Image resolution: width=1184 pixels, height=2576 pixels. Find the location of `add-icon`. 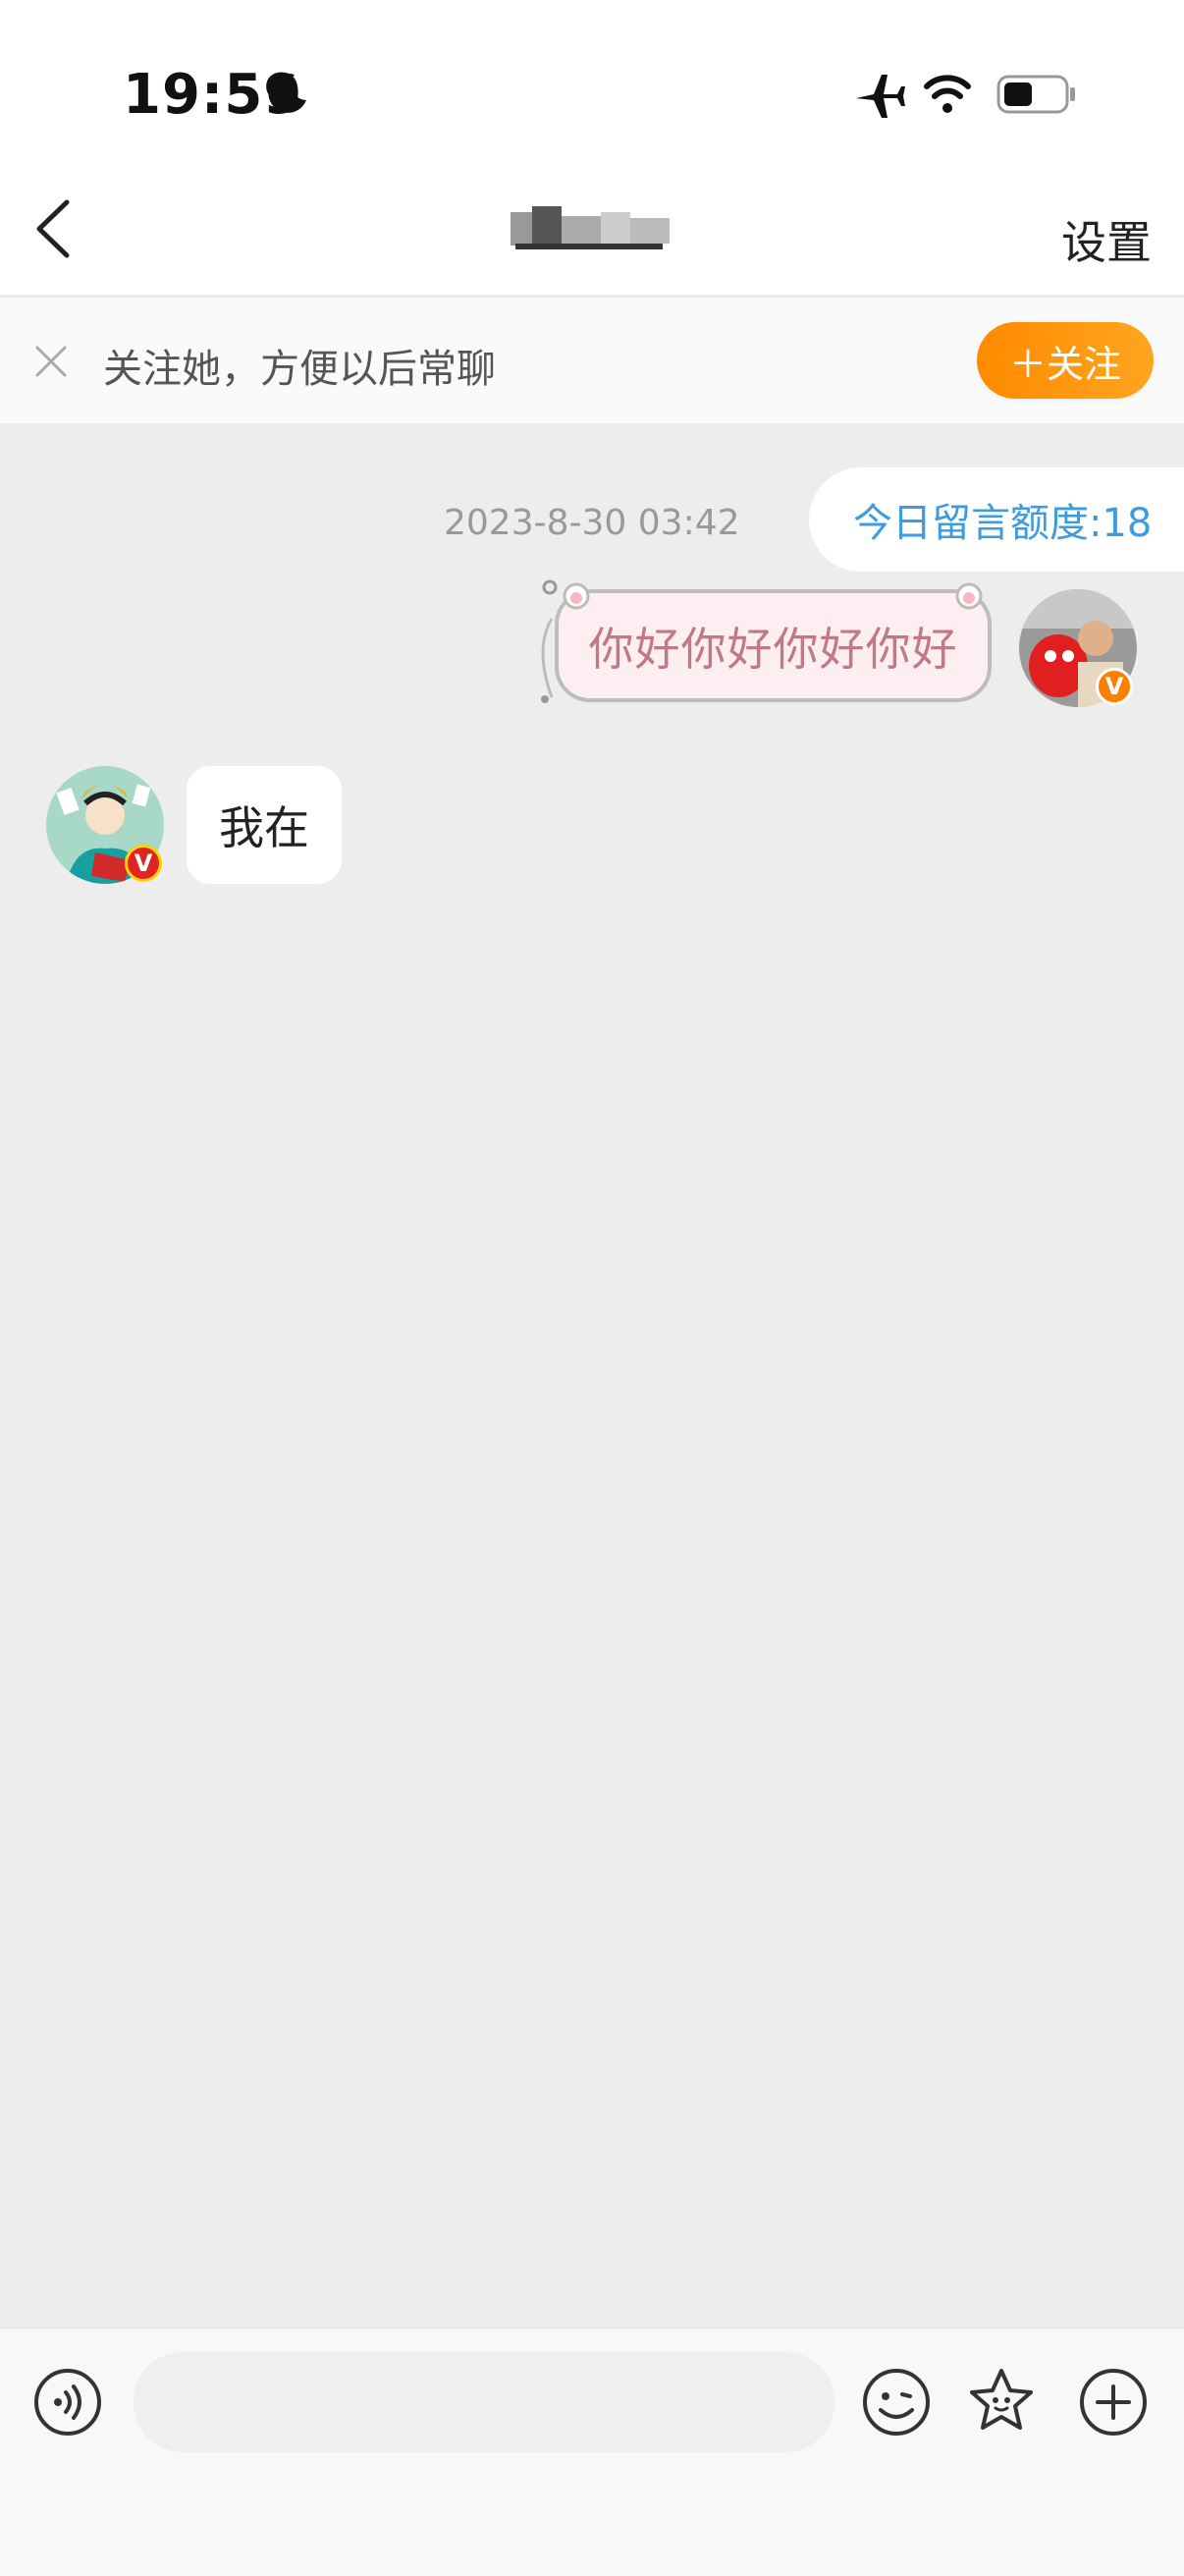

add-icon is located at coordinates (1113, 2402).